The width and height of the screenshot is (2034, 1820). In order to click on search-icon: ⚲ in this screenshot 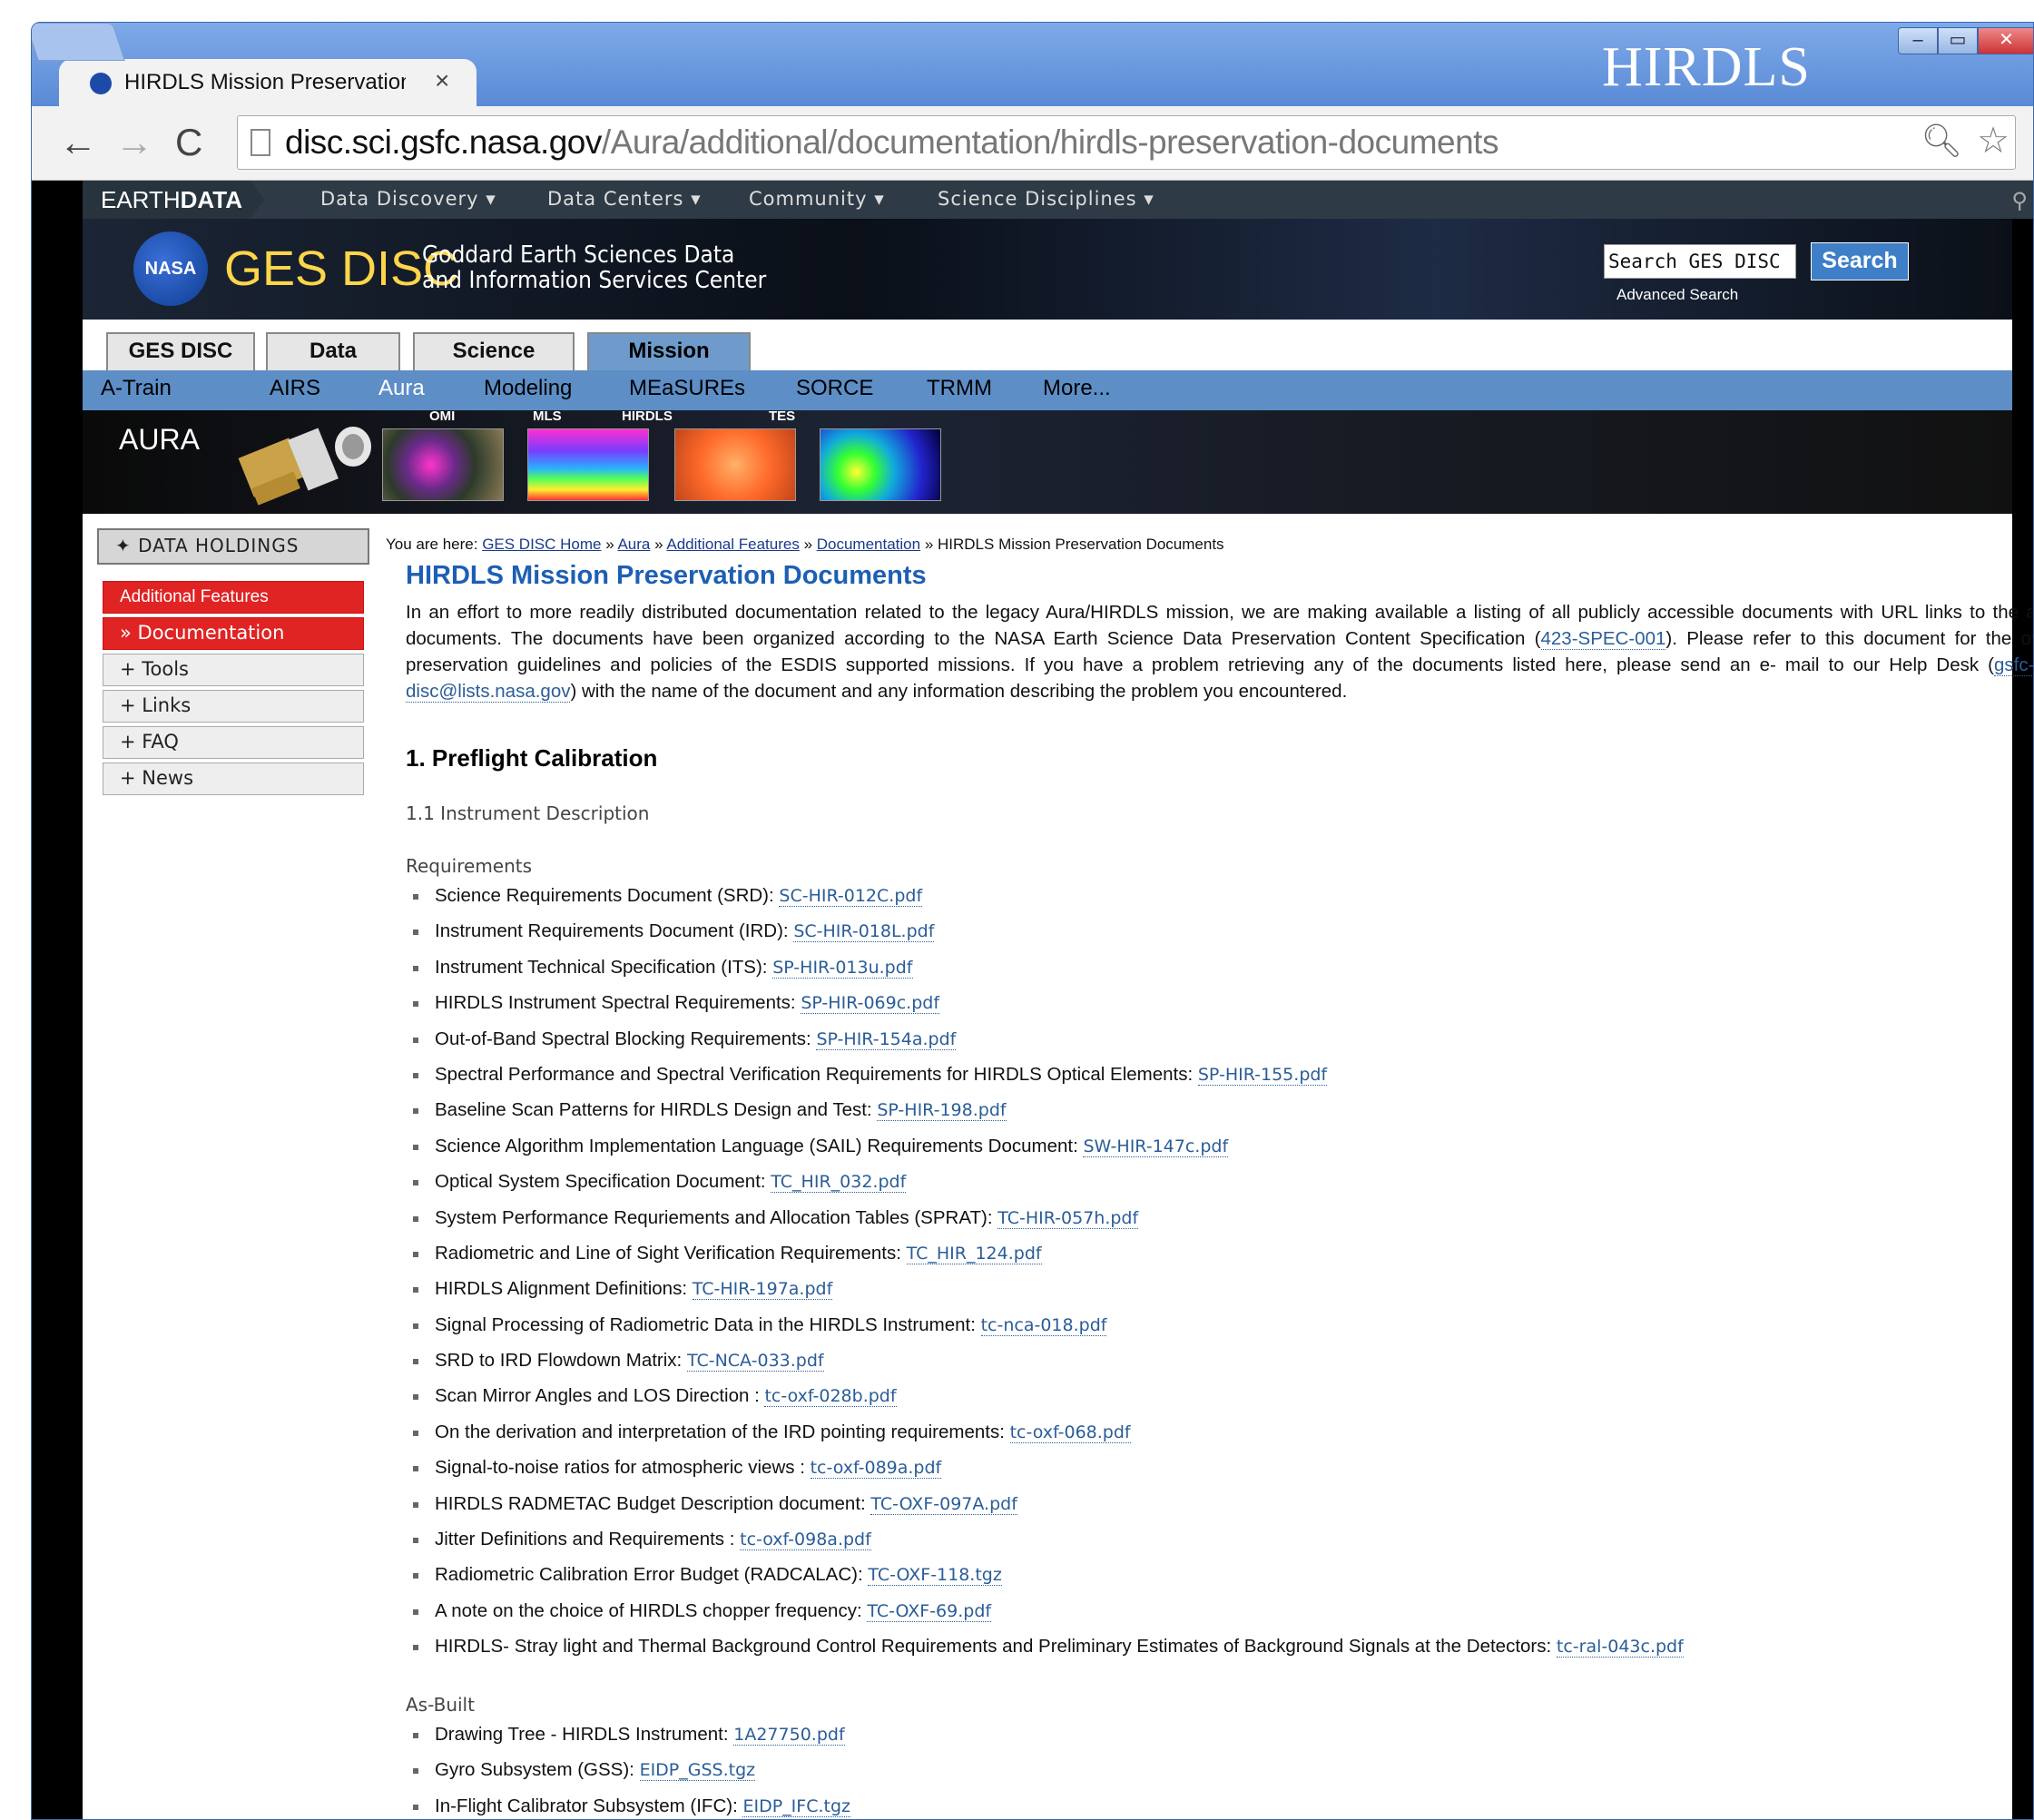, I will do `click(2020, 201)`.